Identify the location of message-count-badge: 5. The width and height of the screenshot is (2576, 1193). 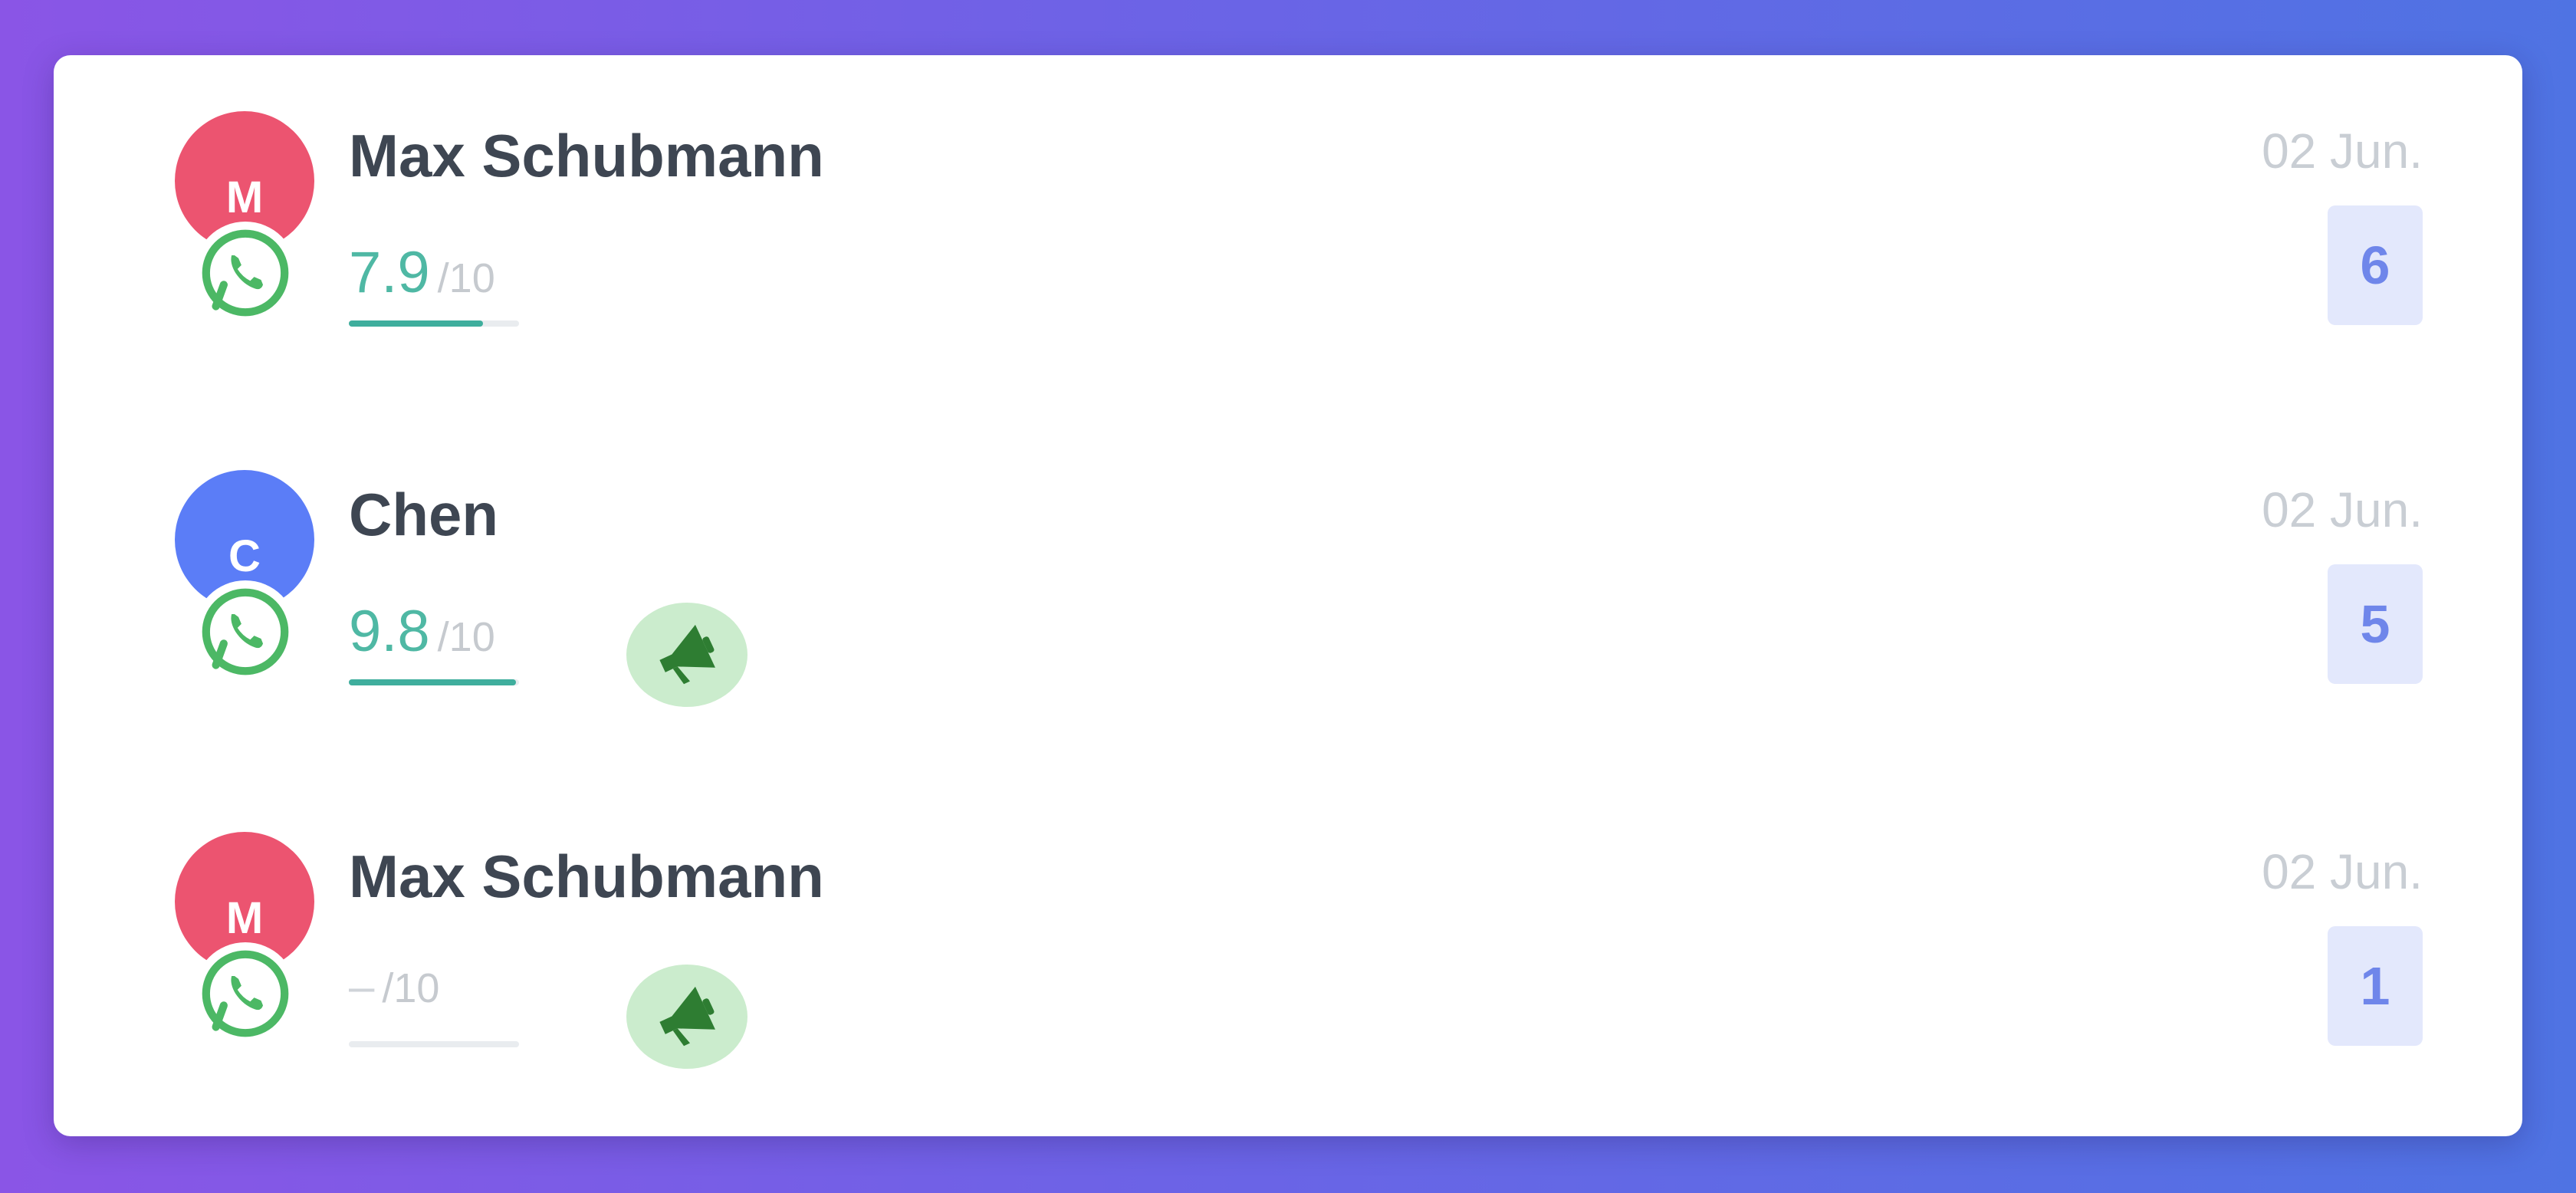
(2376, 624).